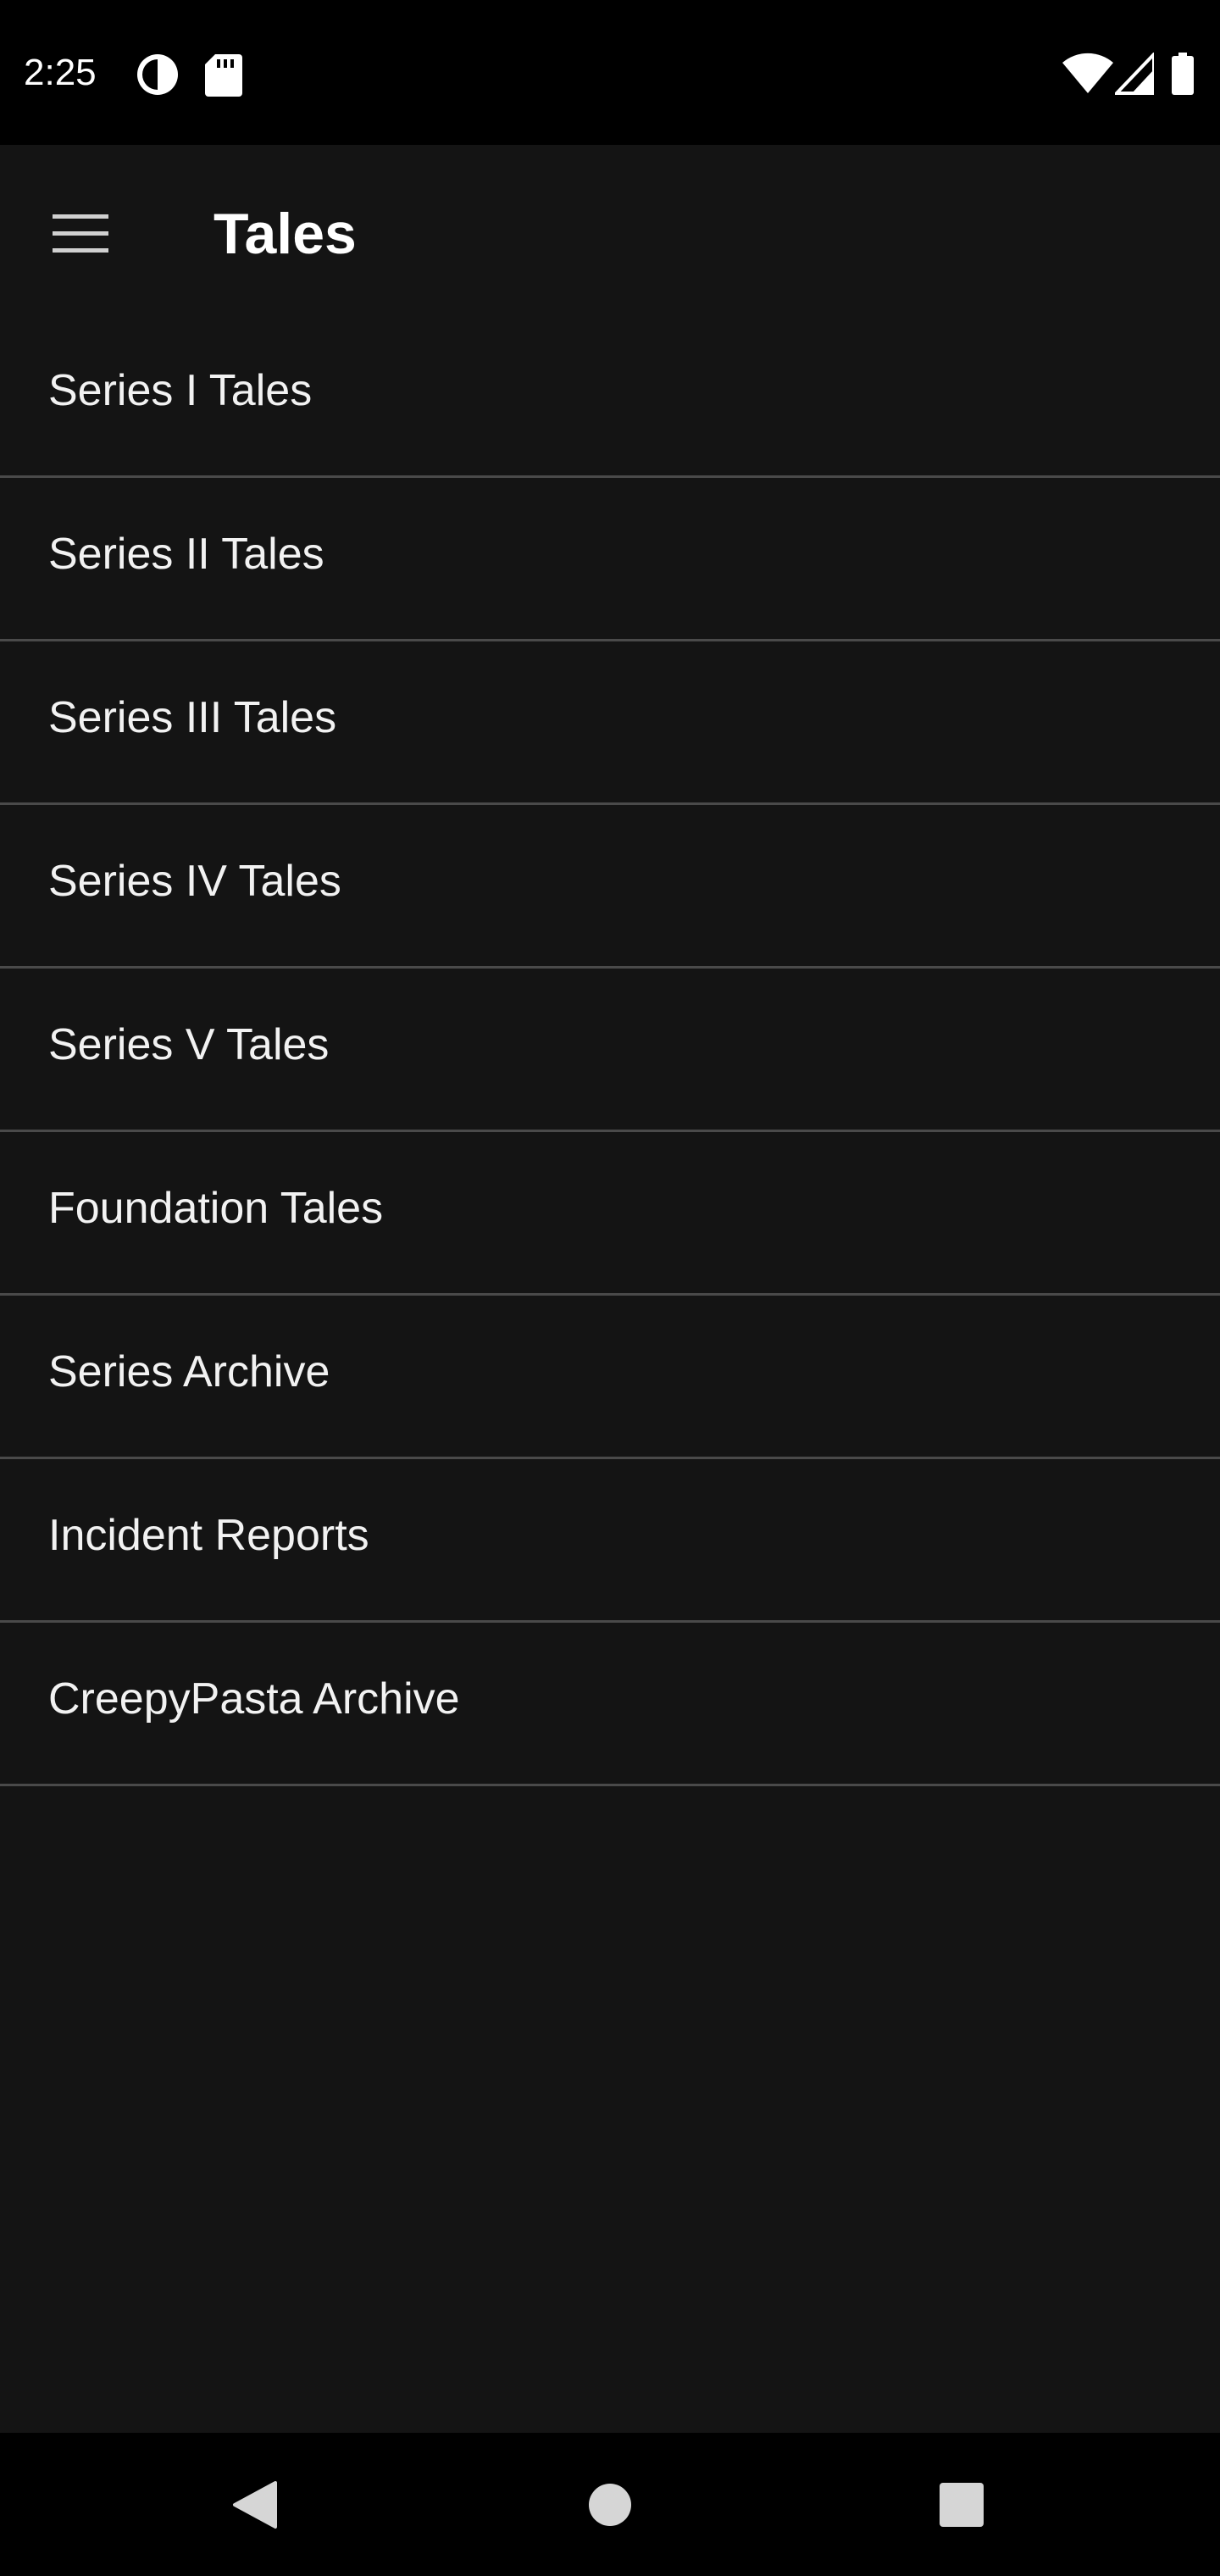 The height and width of the screenshot is (2576, 1220). What do you see at coordinates (610, 1704) in the screenshot?
I see `list-item-creepypasta-archive: CreepyPasta Archive` at bounding box center [610, 1704].